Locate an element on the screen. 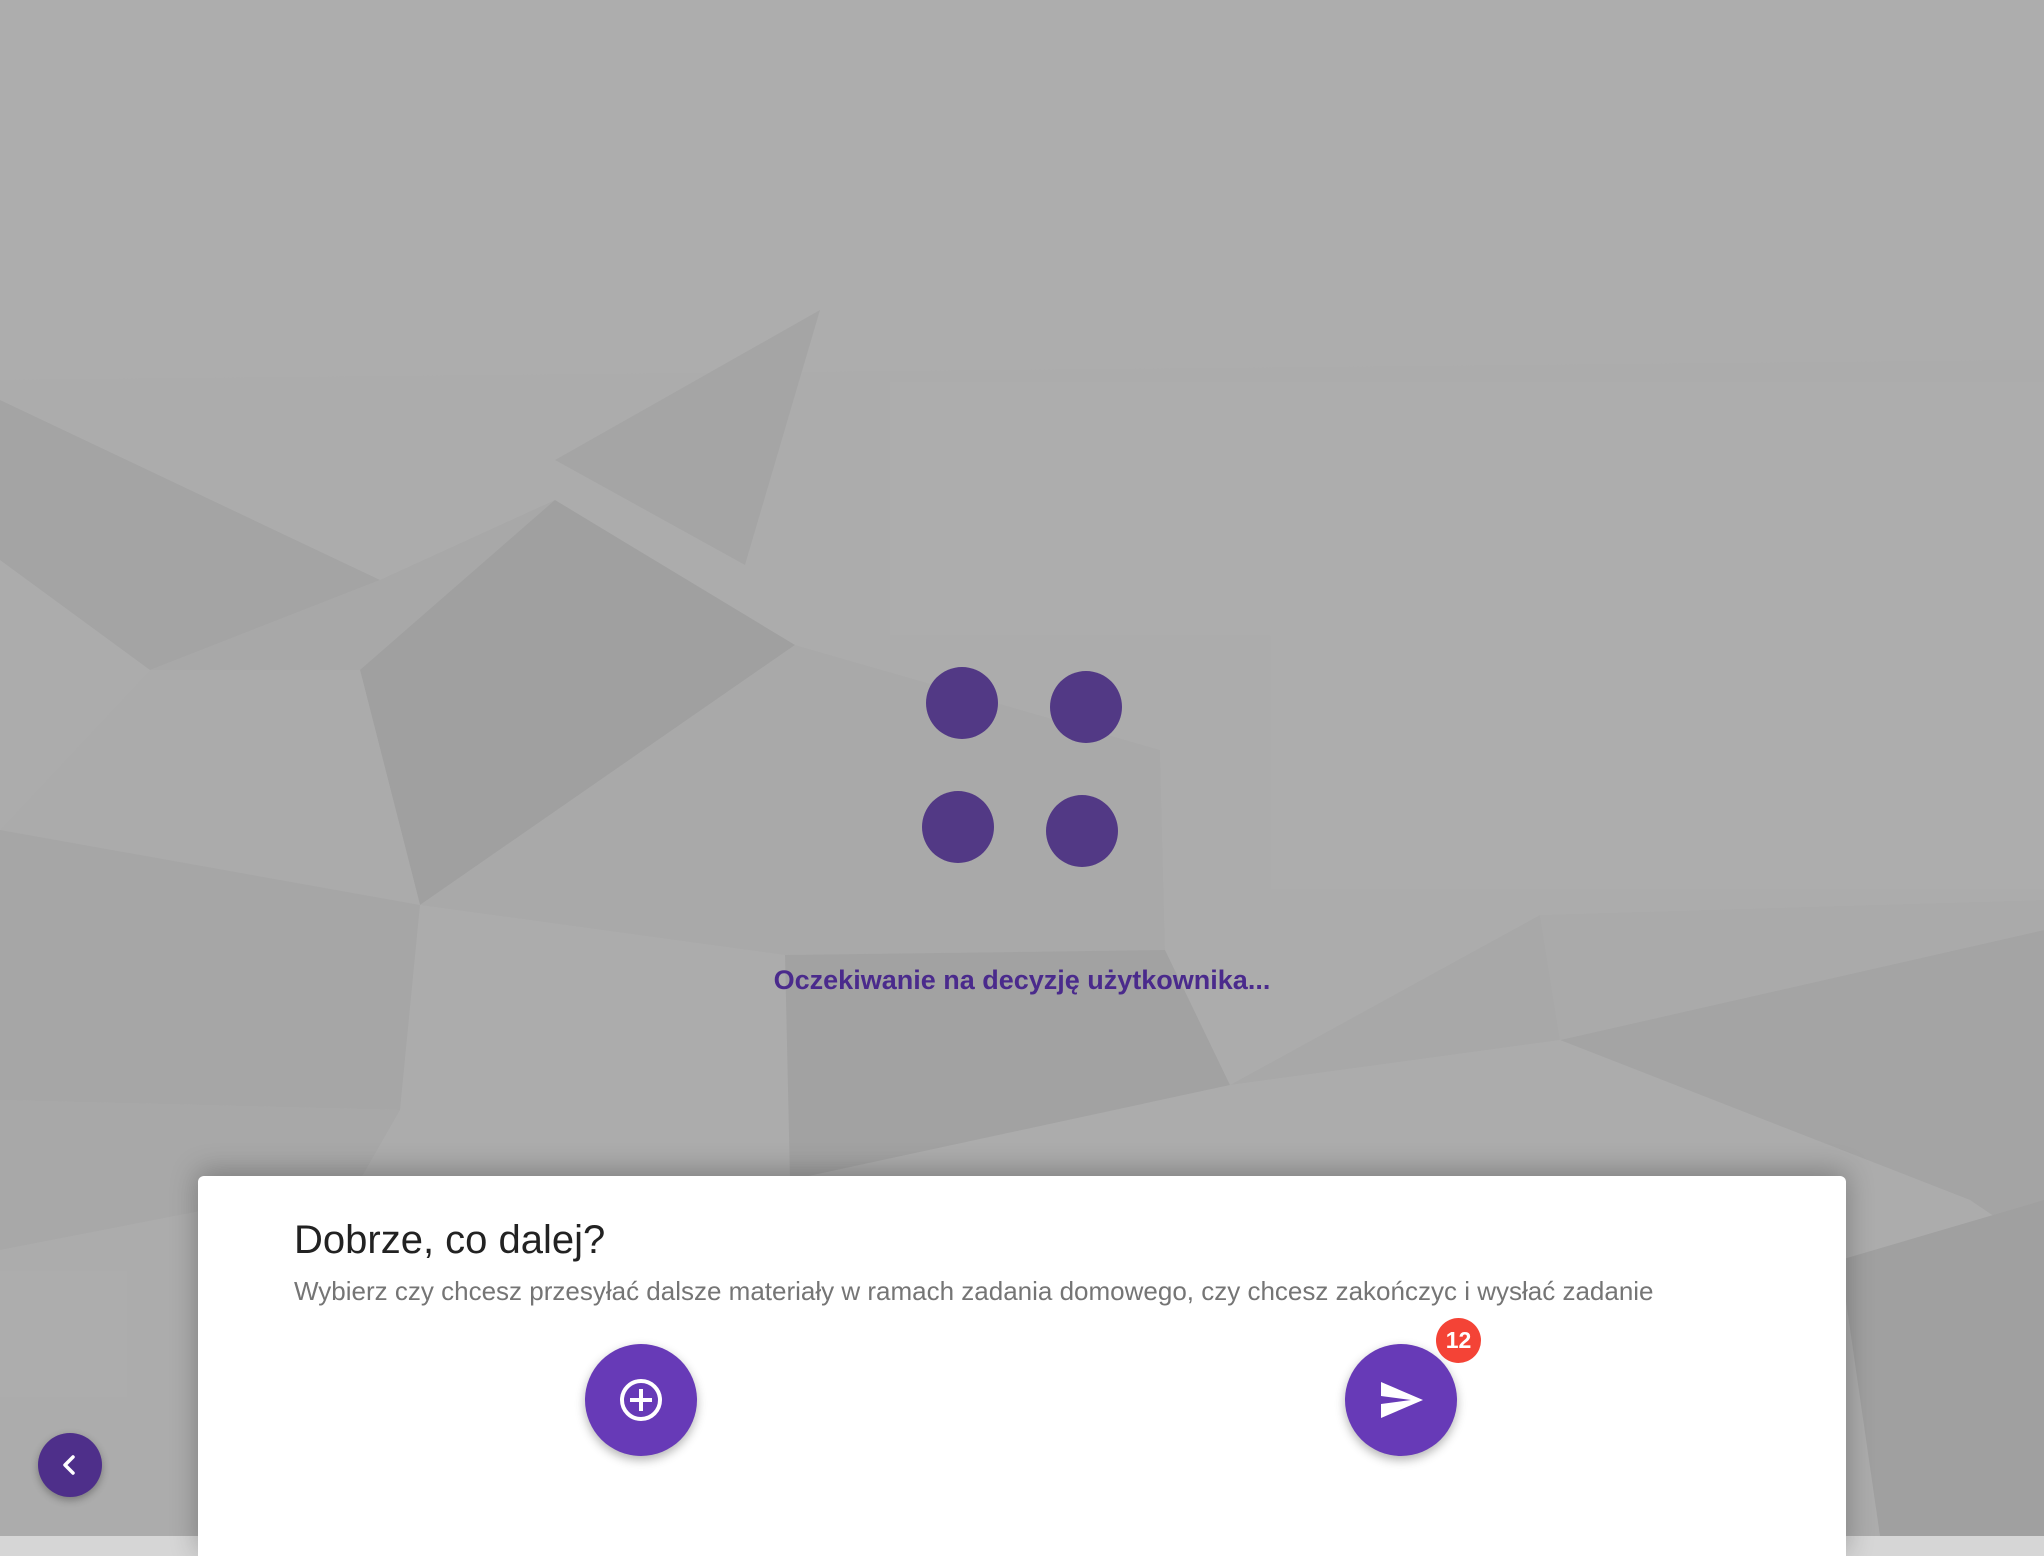  add-circle-icon is located at coordinates (641, 1400).